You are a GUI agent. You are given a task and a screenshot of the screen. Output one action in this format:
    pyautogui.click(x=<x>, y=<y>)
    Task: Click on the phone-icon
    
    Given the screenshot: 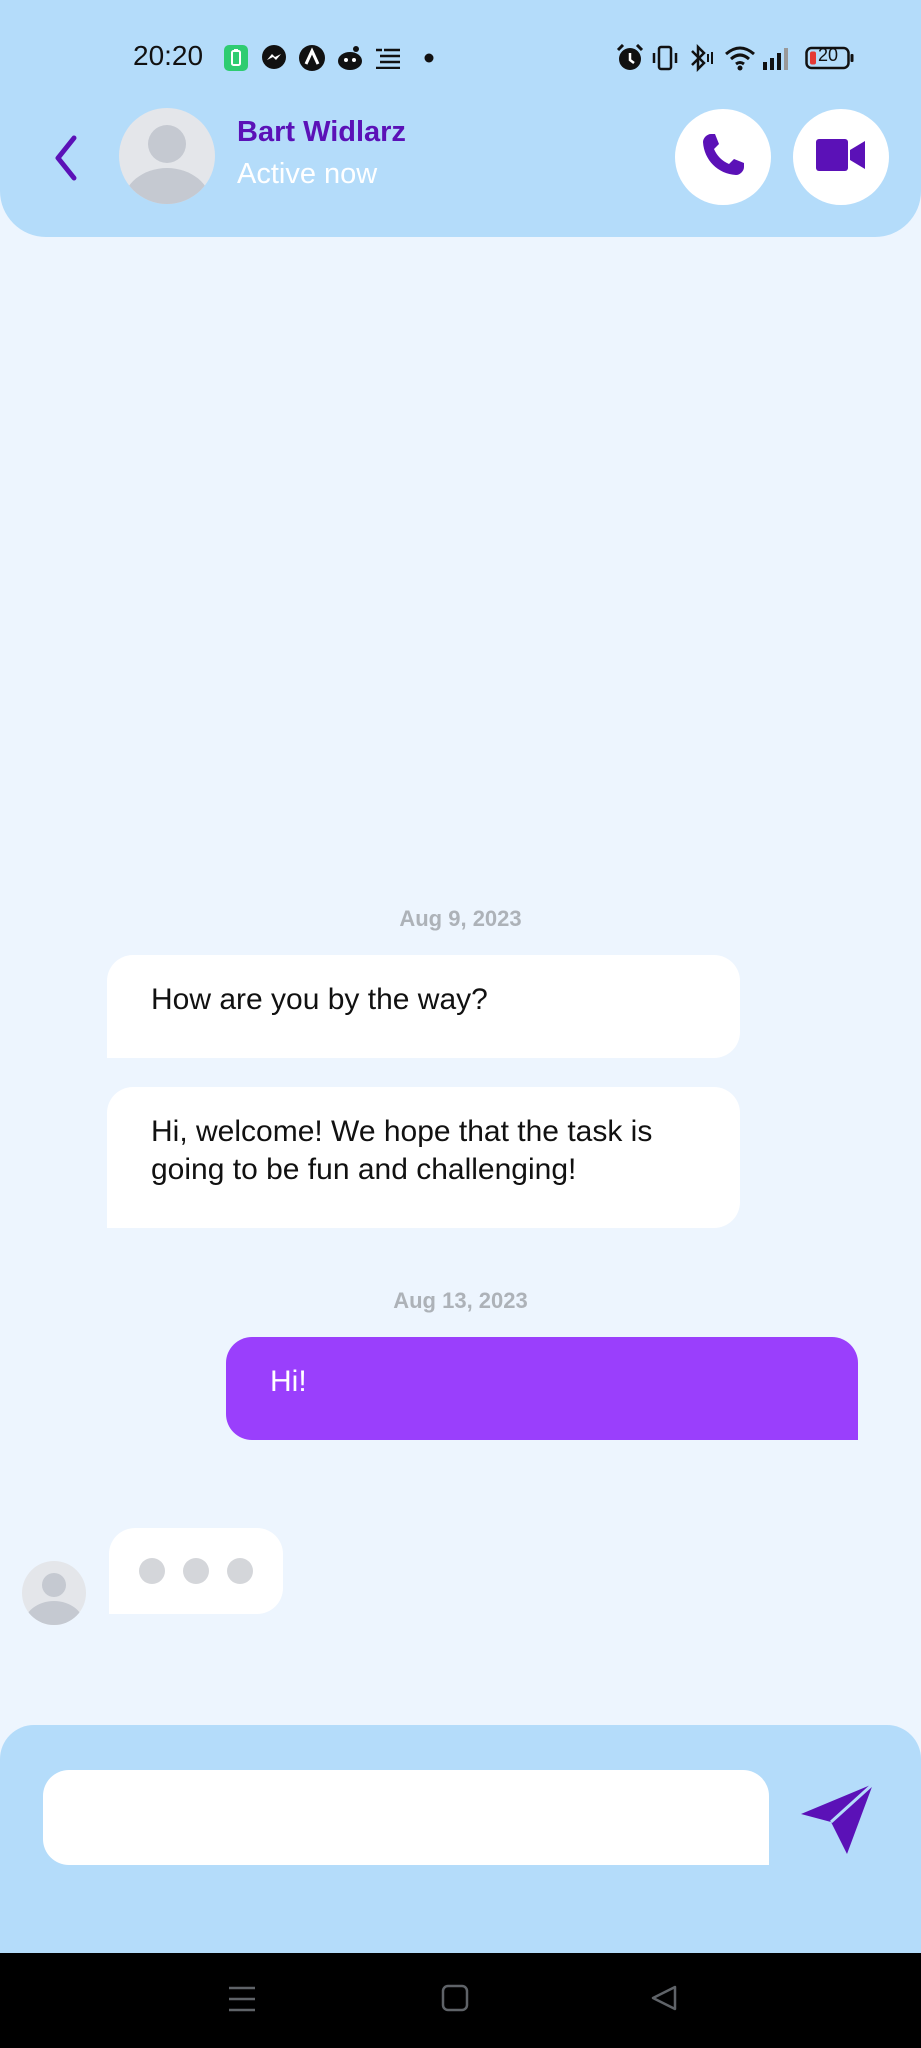 What is the action you would take?
    pyautogui.click(x=723, y=157)
    